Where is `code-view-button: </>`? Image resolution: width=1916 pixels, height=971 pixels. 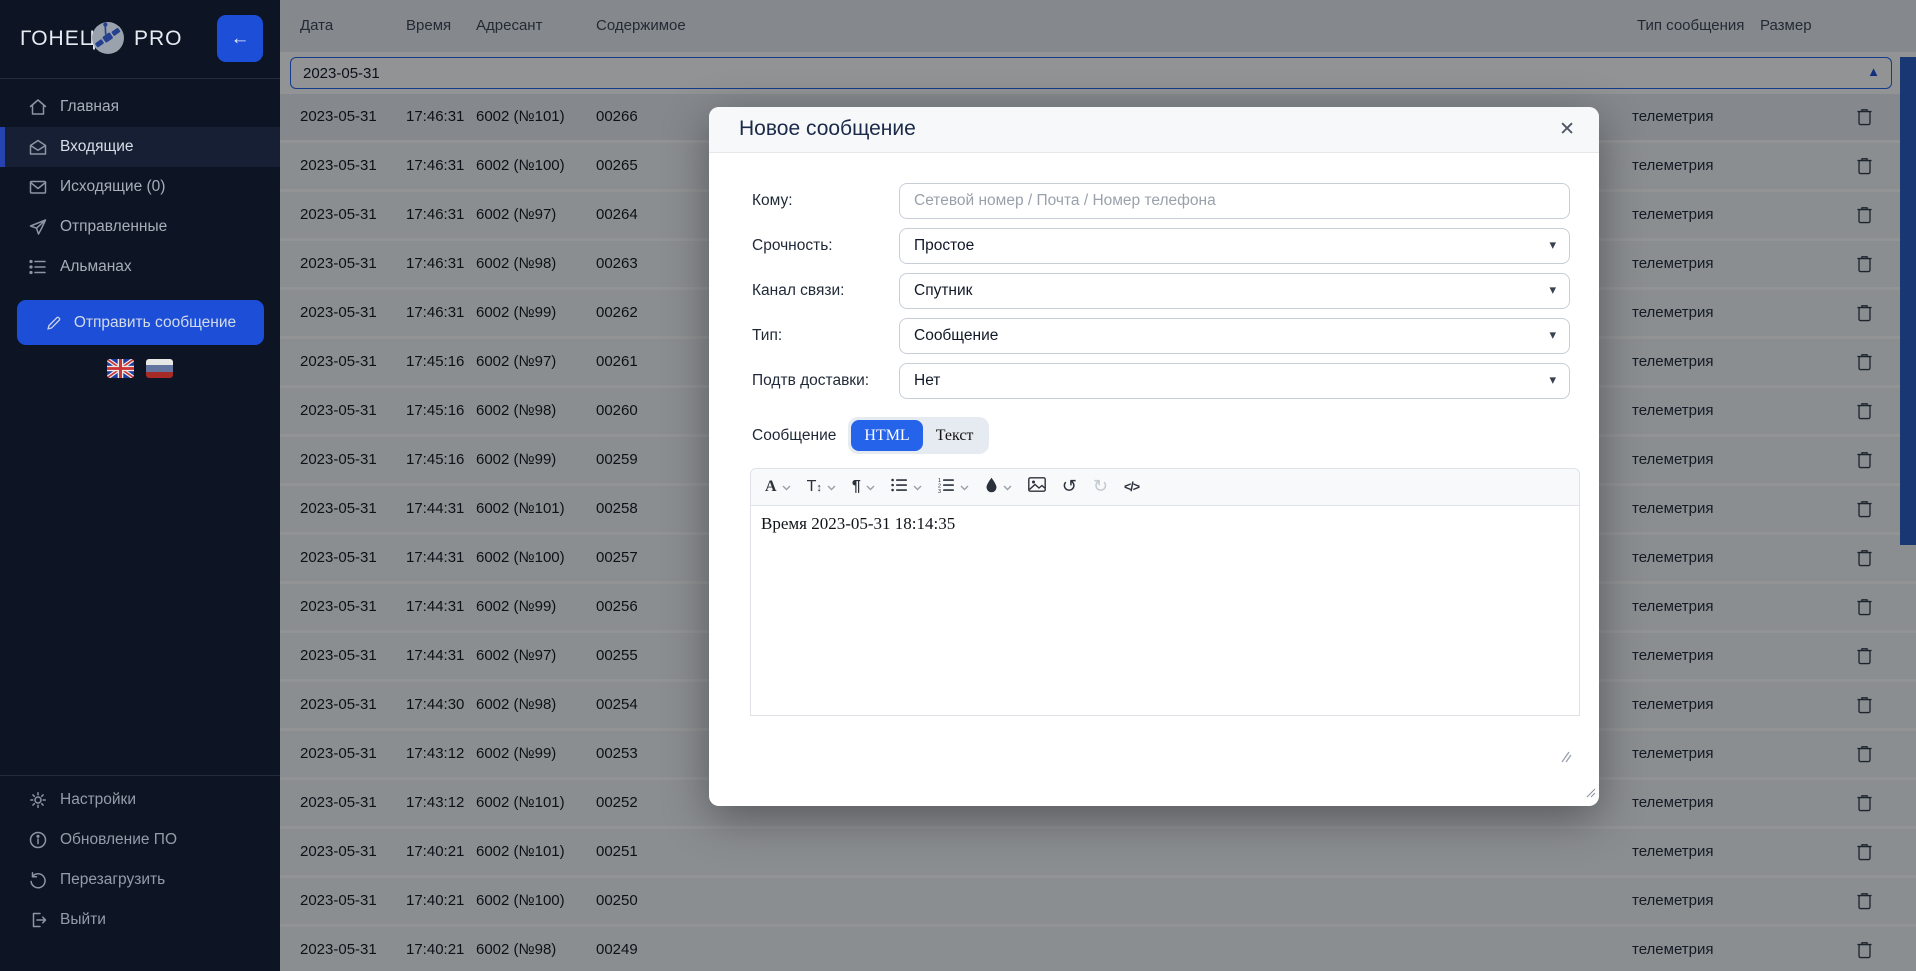 code-view-button: </> is located at coordinates (1131, 487).